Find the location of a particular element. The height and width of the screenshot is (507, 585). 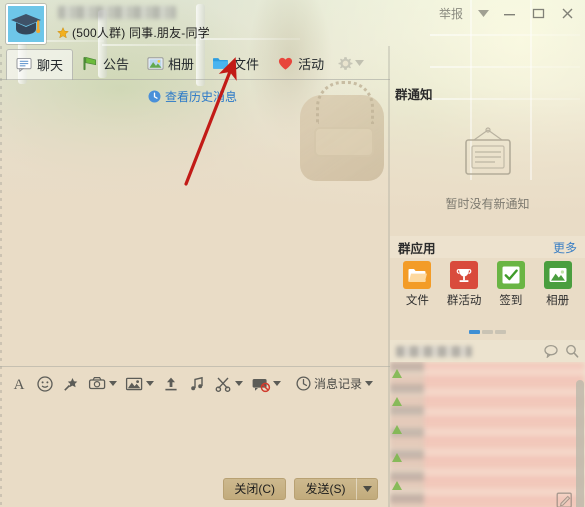

graduation-cap-icon is located at coordinates (26, 24).